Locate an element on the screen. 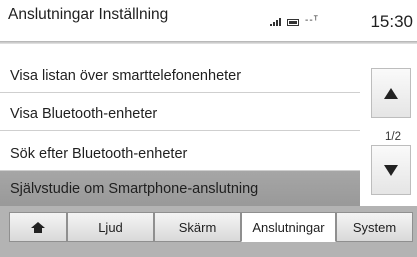  tab-ljud: Ljud is located at coordinates (110, 227).